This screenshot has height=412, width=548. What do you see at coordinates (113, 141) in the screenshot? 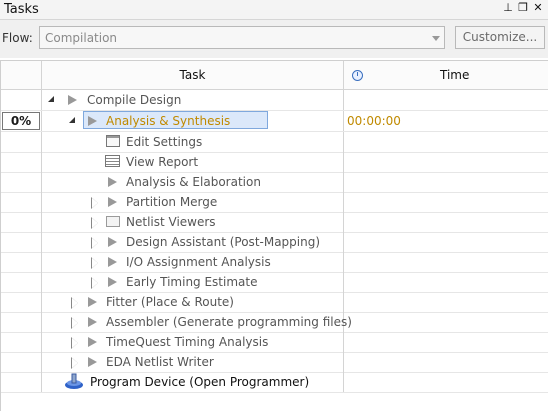
I see `settings-window-icon` at bounding box center [113, 141].